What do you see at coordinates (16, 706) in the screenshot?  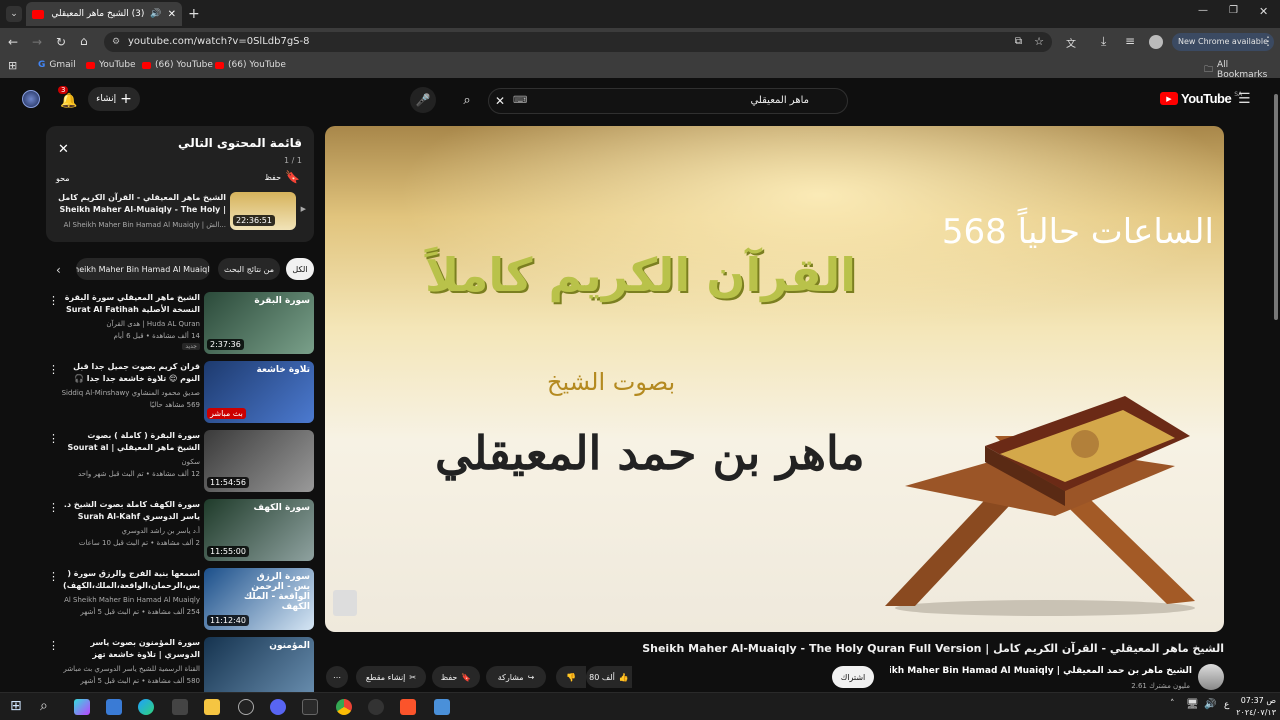 I see `windows-start-icon: ⊞` at bounding box center [16, 706].